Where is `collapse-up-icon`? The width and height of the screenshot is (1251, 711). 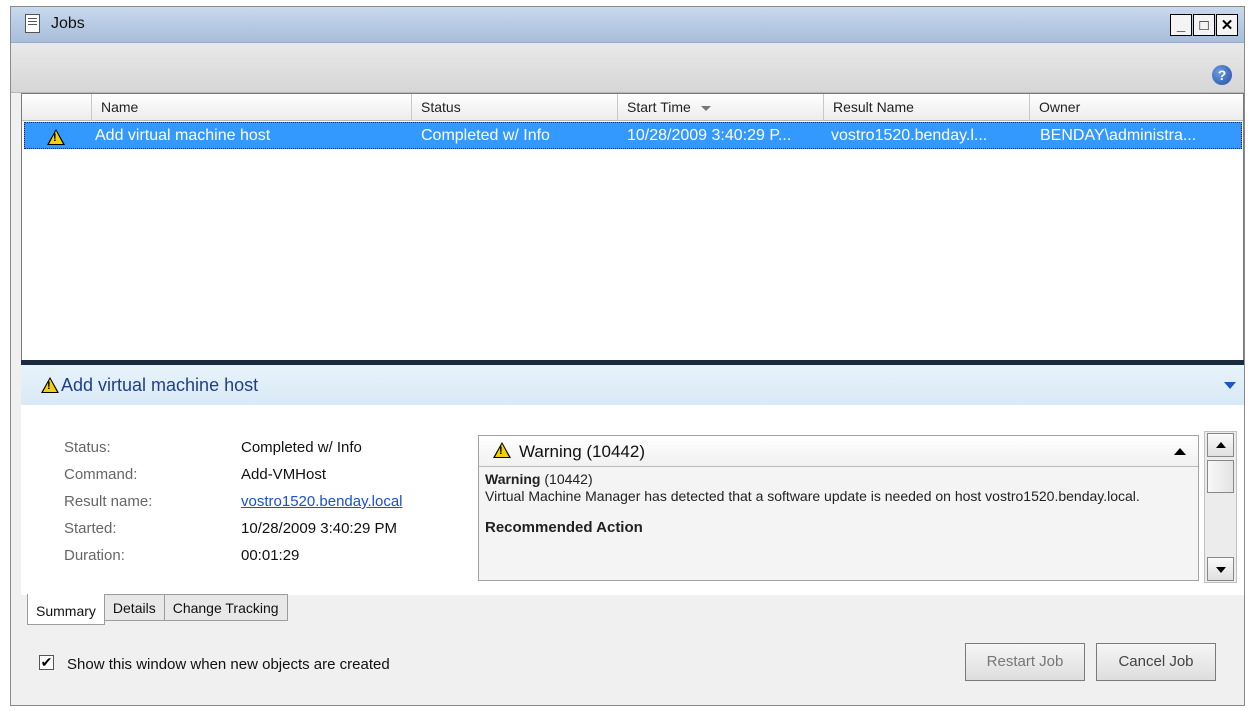 collapse-up-icon is located at coordinates (1180, 451).